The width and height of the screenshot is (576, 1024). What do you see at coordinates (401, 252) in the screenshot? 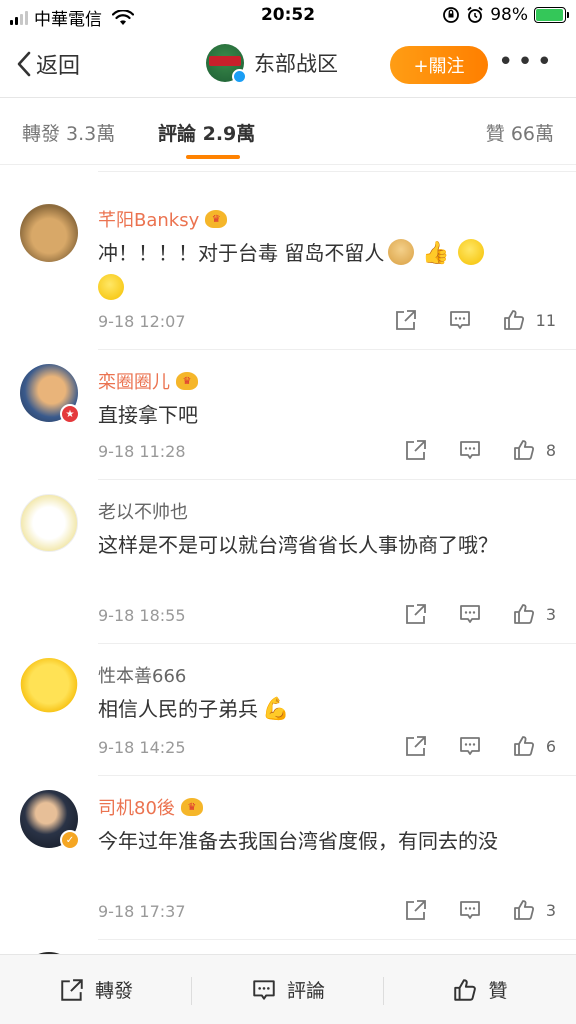
I see `doge-emoji-icon` at bounding box center [401, 252].